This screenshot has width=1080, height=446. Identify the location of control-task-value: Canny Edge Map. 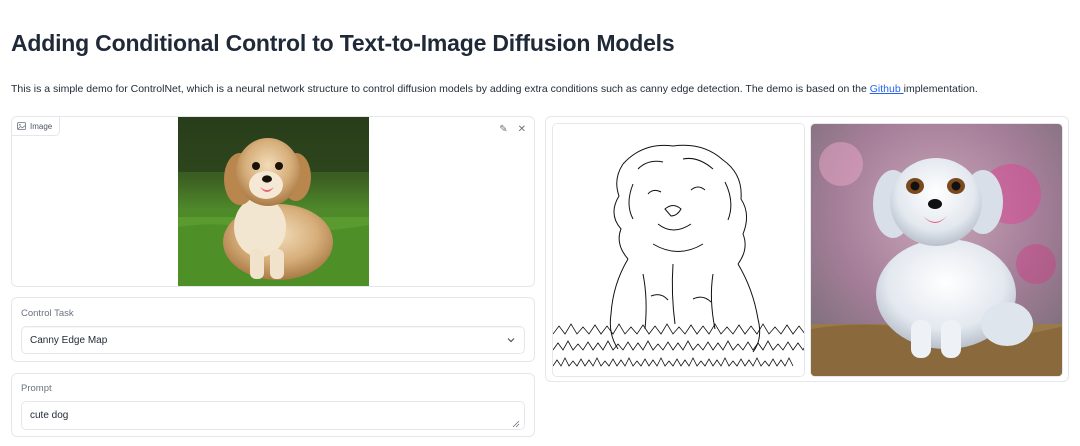
(69, 340).